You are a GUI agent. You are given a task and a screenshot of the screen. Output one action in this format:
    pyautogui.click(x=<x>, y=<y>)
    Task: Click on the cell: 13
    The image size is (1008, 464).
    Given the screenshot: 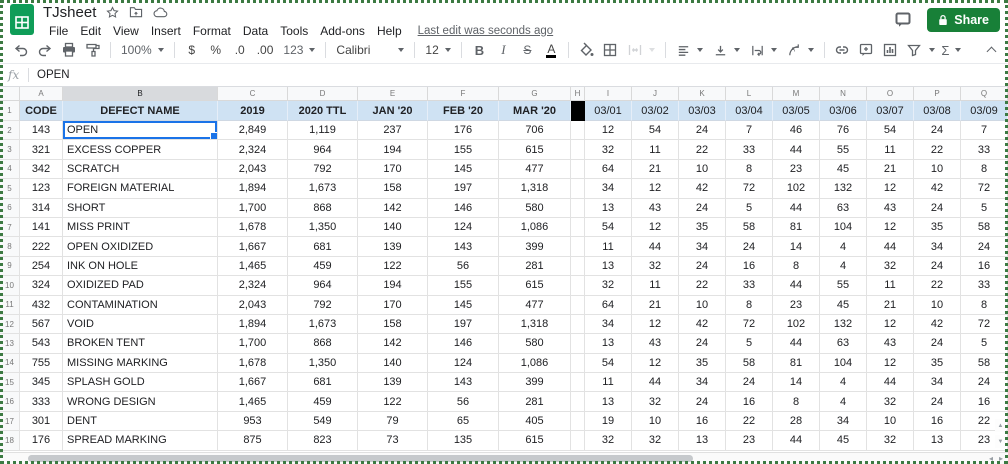 What is the action you would take?
    pyautogui.click(x=608, y=266)
    